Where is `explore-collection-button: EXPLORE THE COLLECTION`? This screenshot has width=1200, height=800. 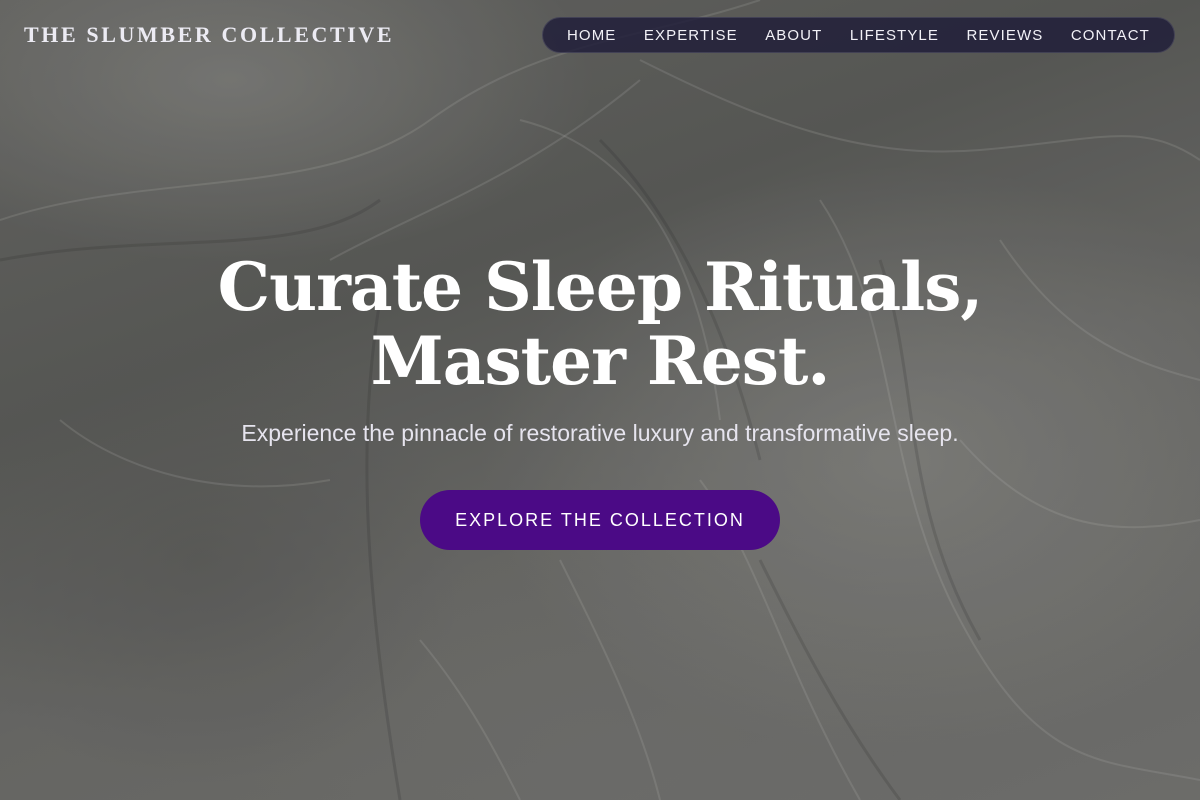
explore-collection-button: EXPLORE THE COLLECTION is located at coordinates (600, 520).